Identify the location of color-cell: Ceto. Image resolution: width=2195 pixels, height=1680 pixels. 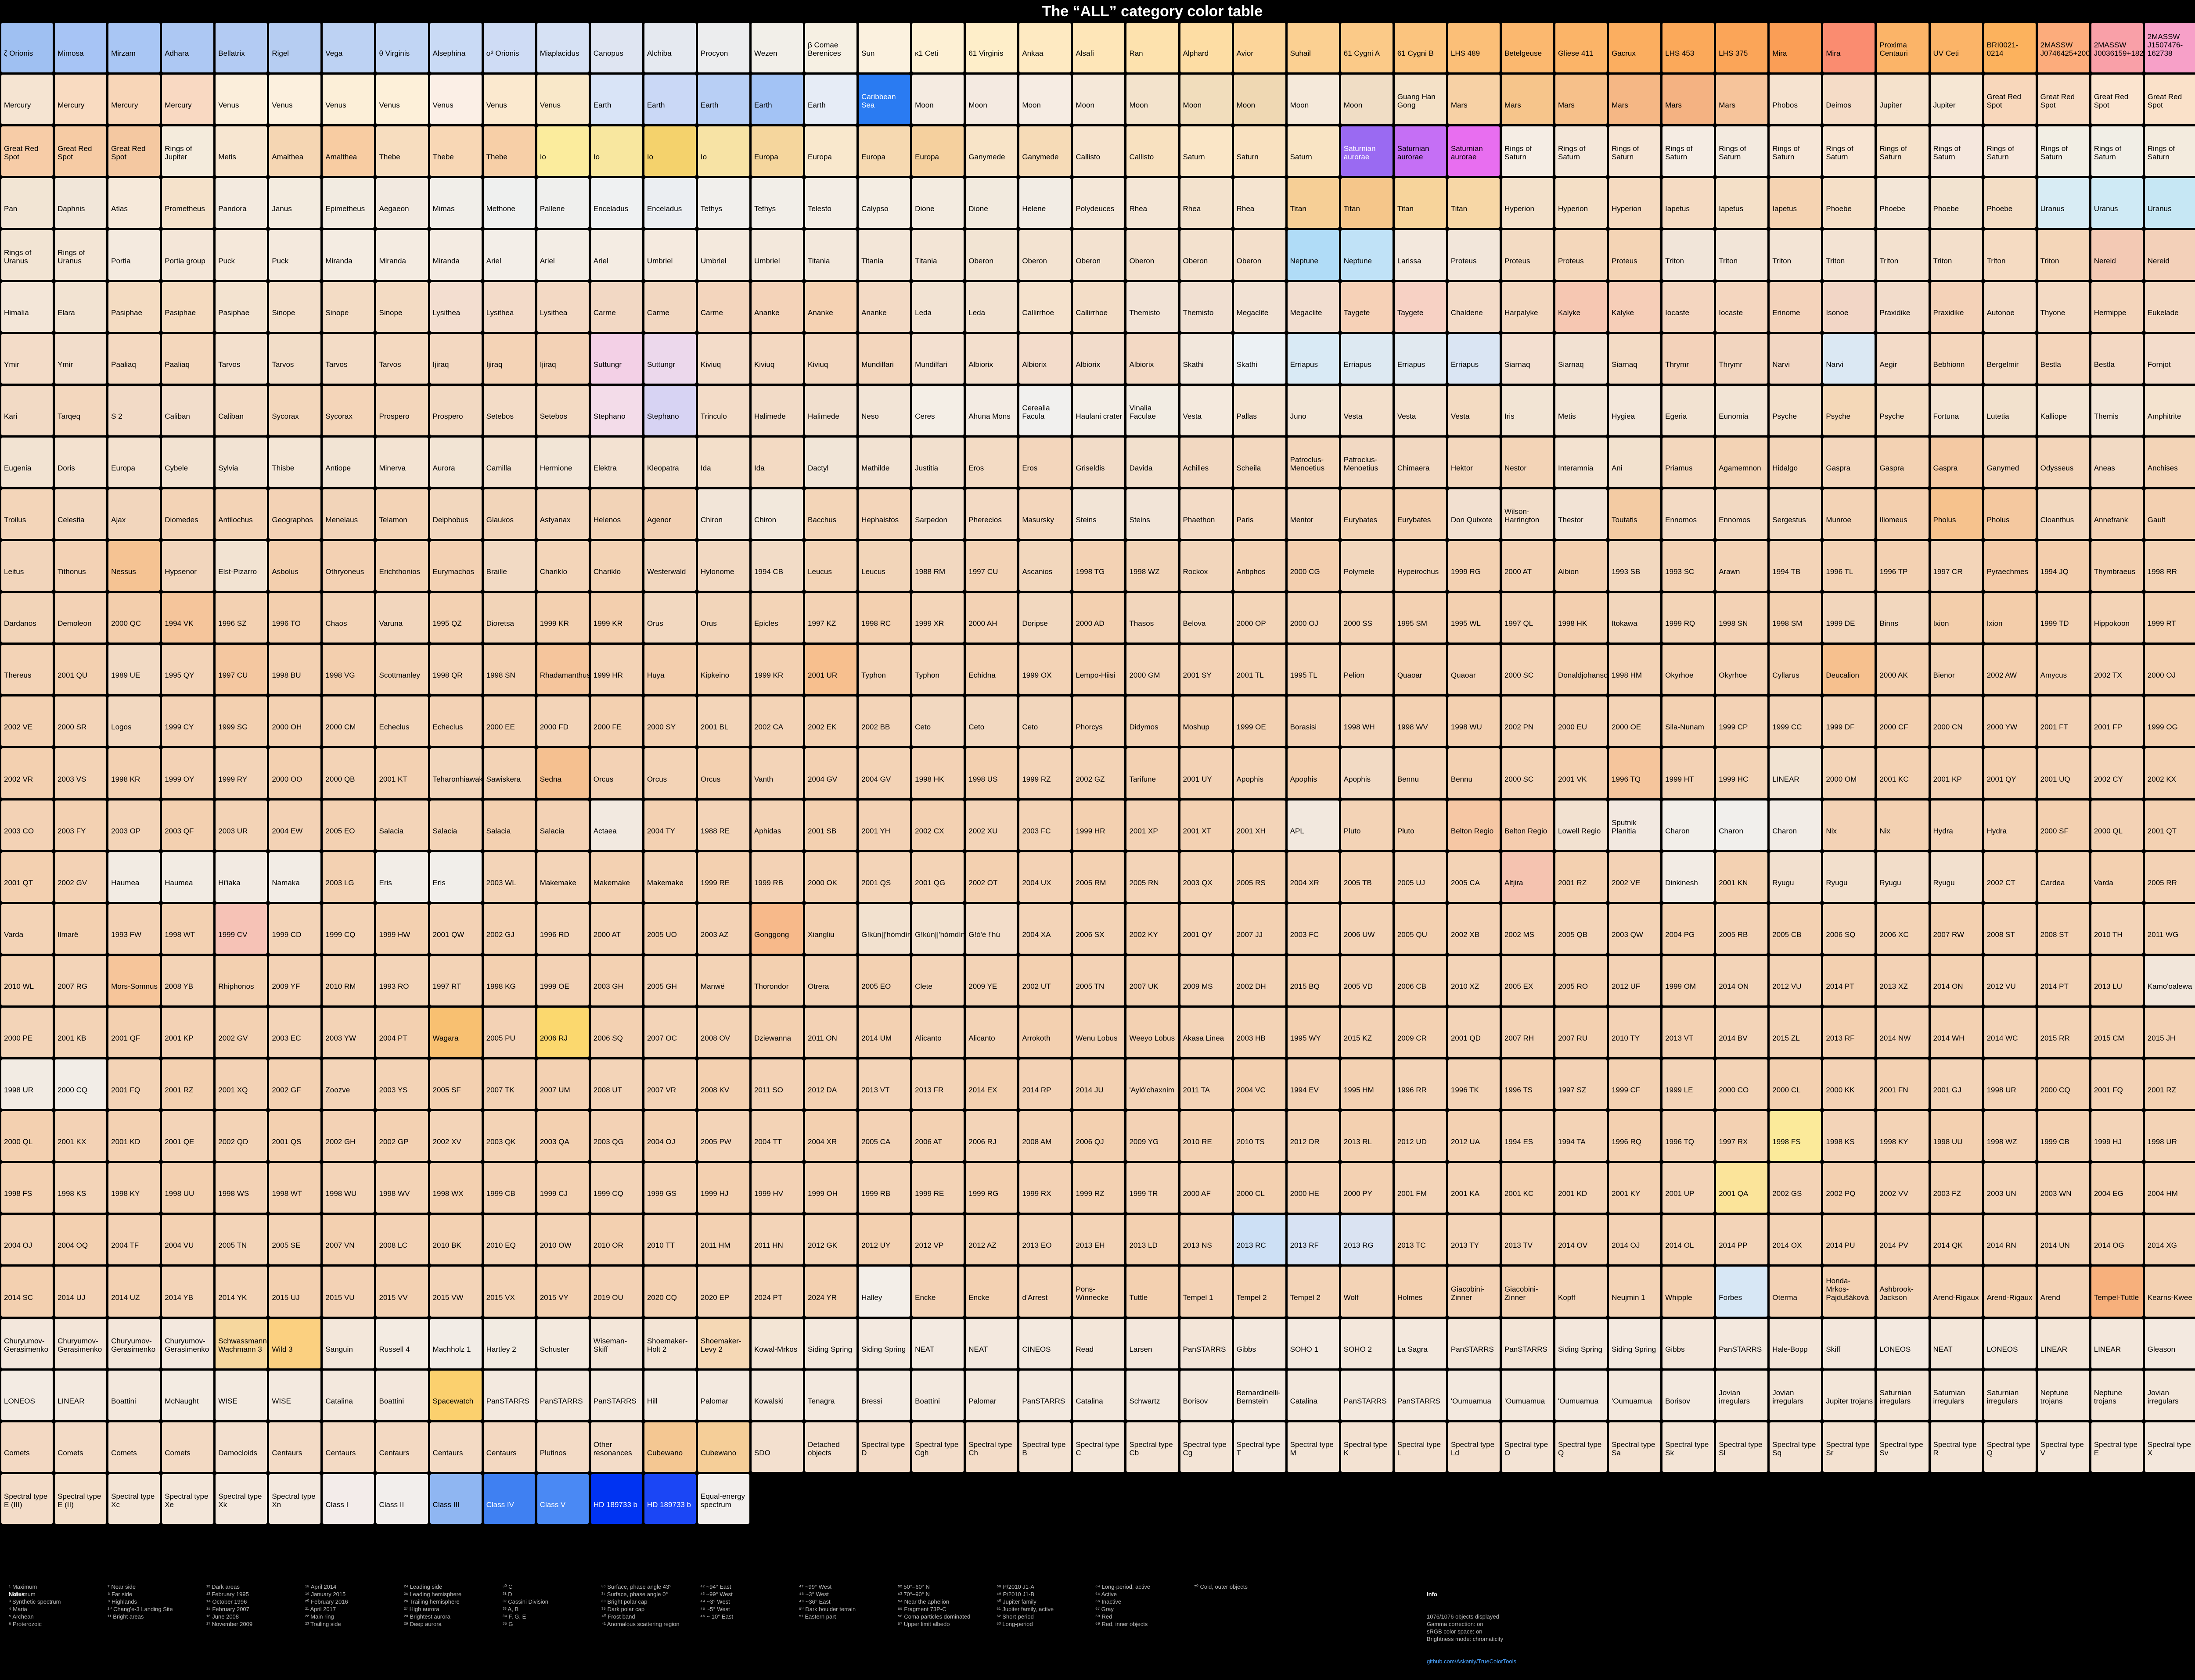
(992, 721).